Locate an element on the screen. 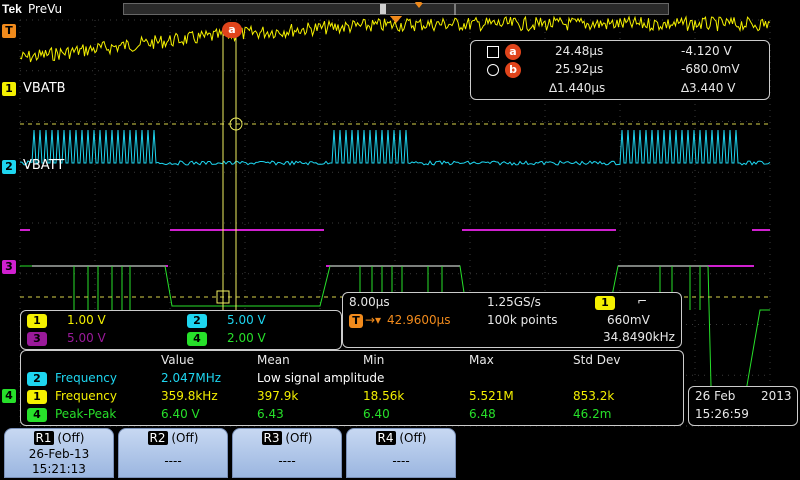 The image size is (800, 480). cursor-a-time: 24.48µs is located at coordinates (579, 51).